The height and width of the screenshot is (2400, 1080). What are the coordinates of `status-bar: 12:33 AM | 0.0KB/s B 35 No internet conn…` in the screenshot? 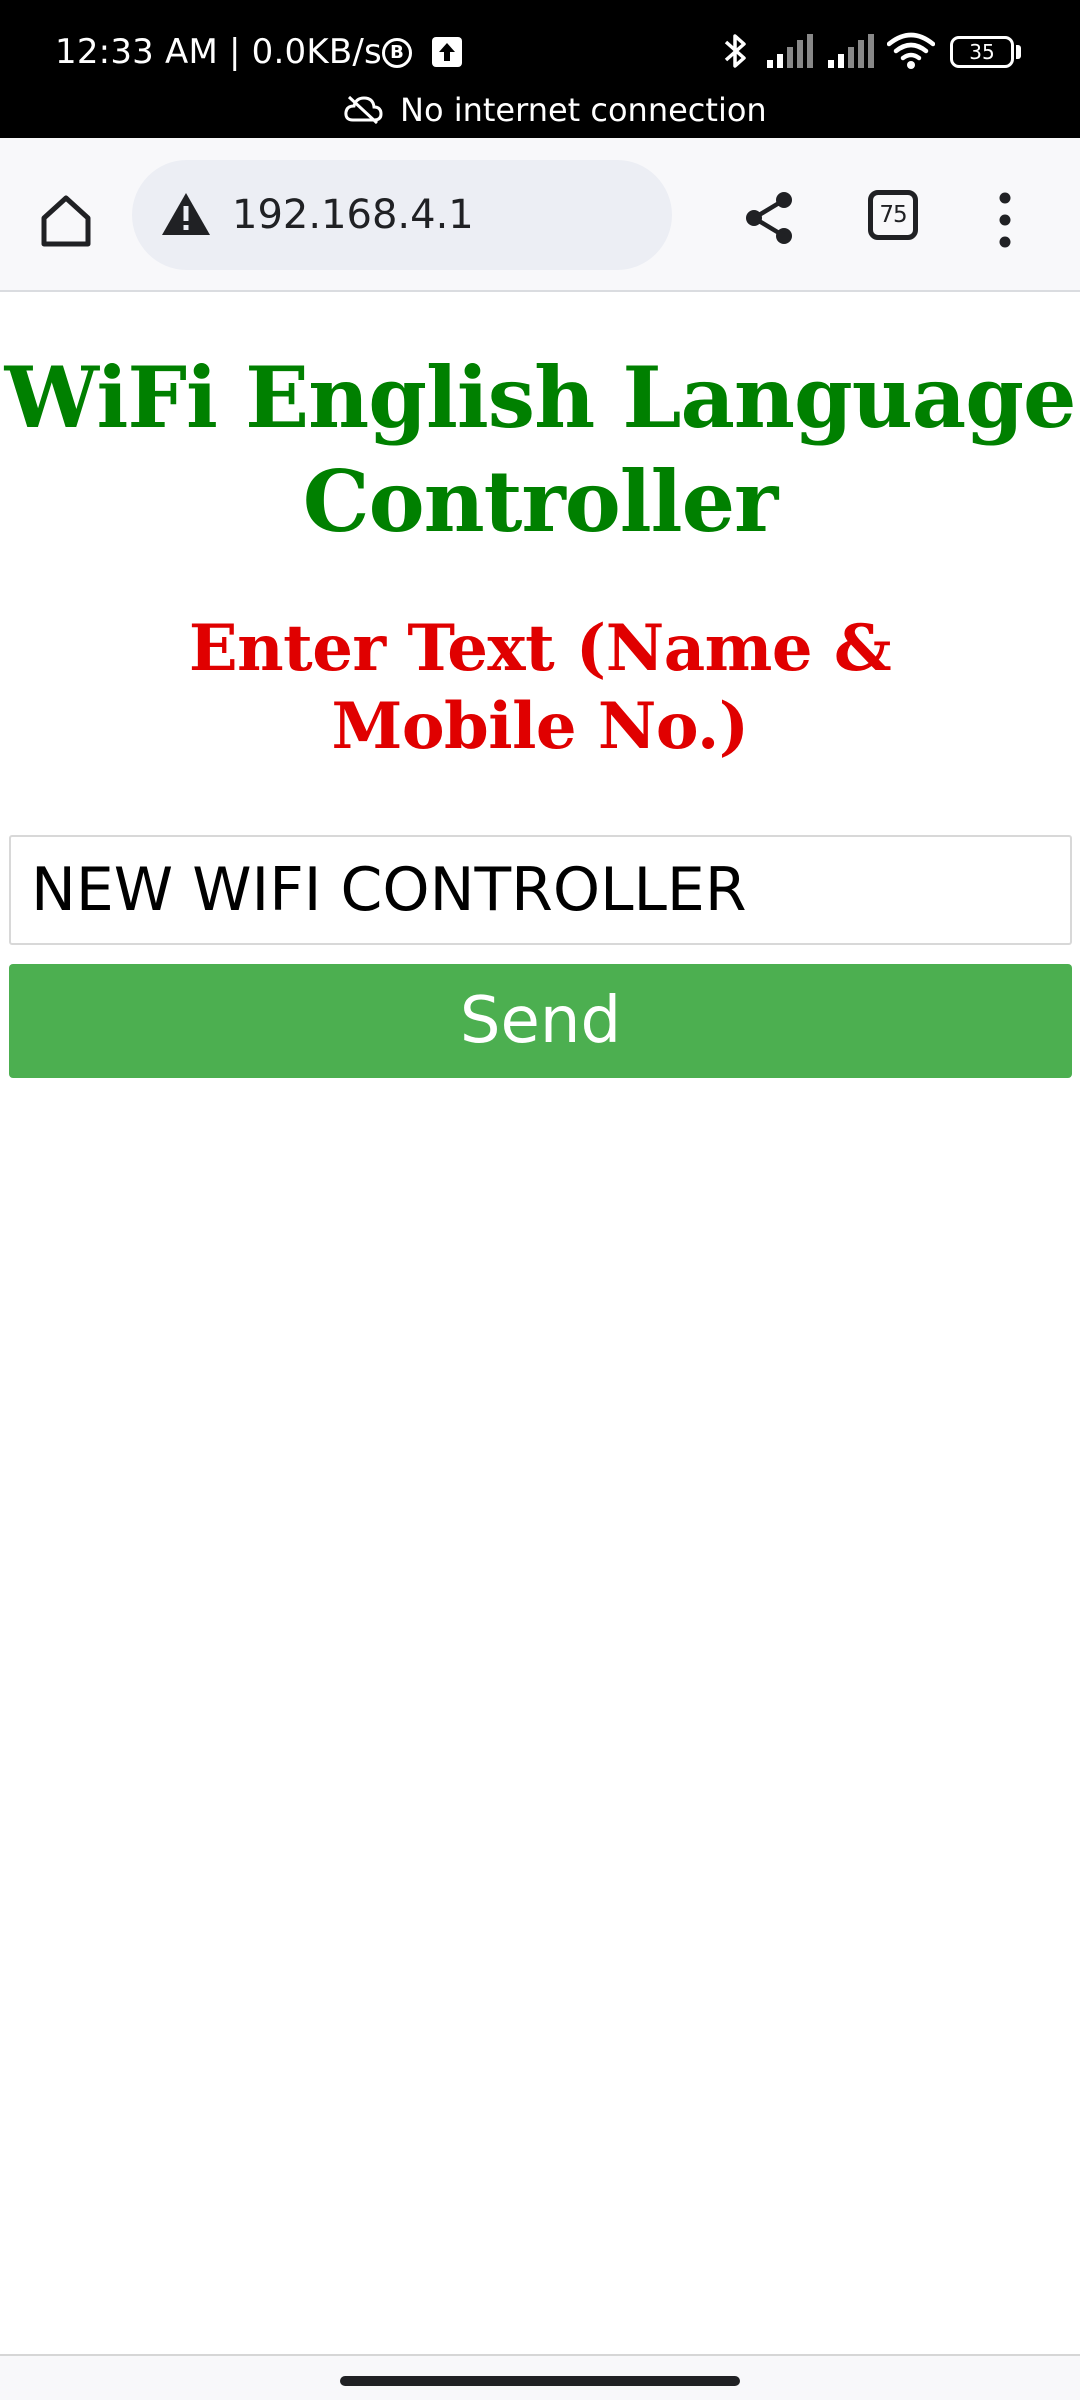 It's located at (540, 69).